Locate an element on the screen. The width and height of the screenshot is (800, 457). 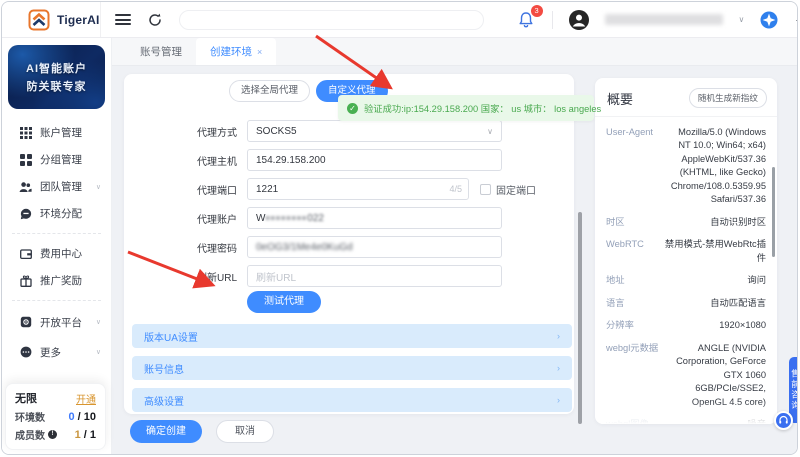
search-input is located at coordinates (331, 19).